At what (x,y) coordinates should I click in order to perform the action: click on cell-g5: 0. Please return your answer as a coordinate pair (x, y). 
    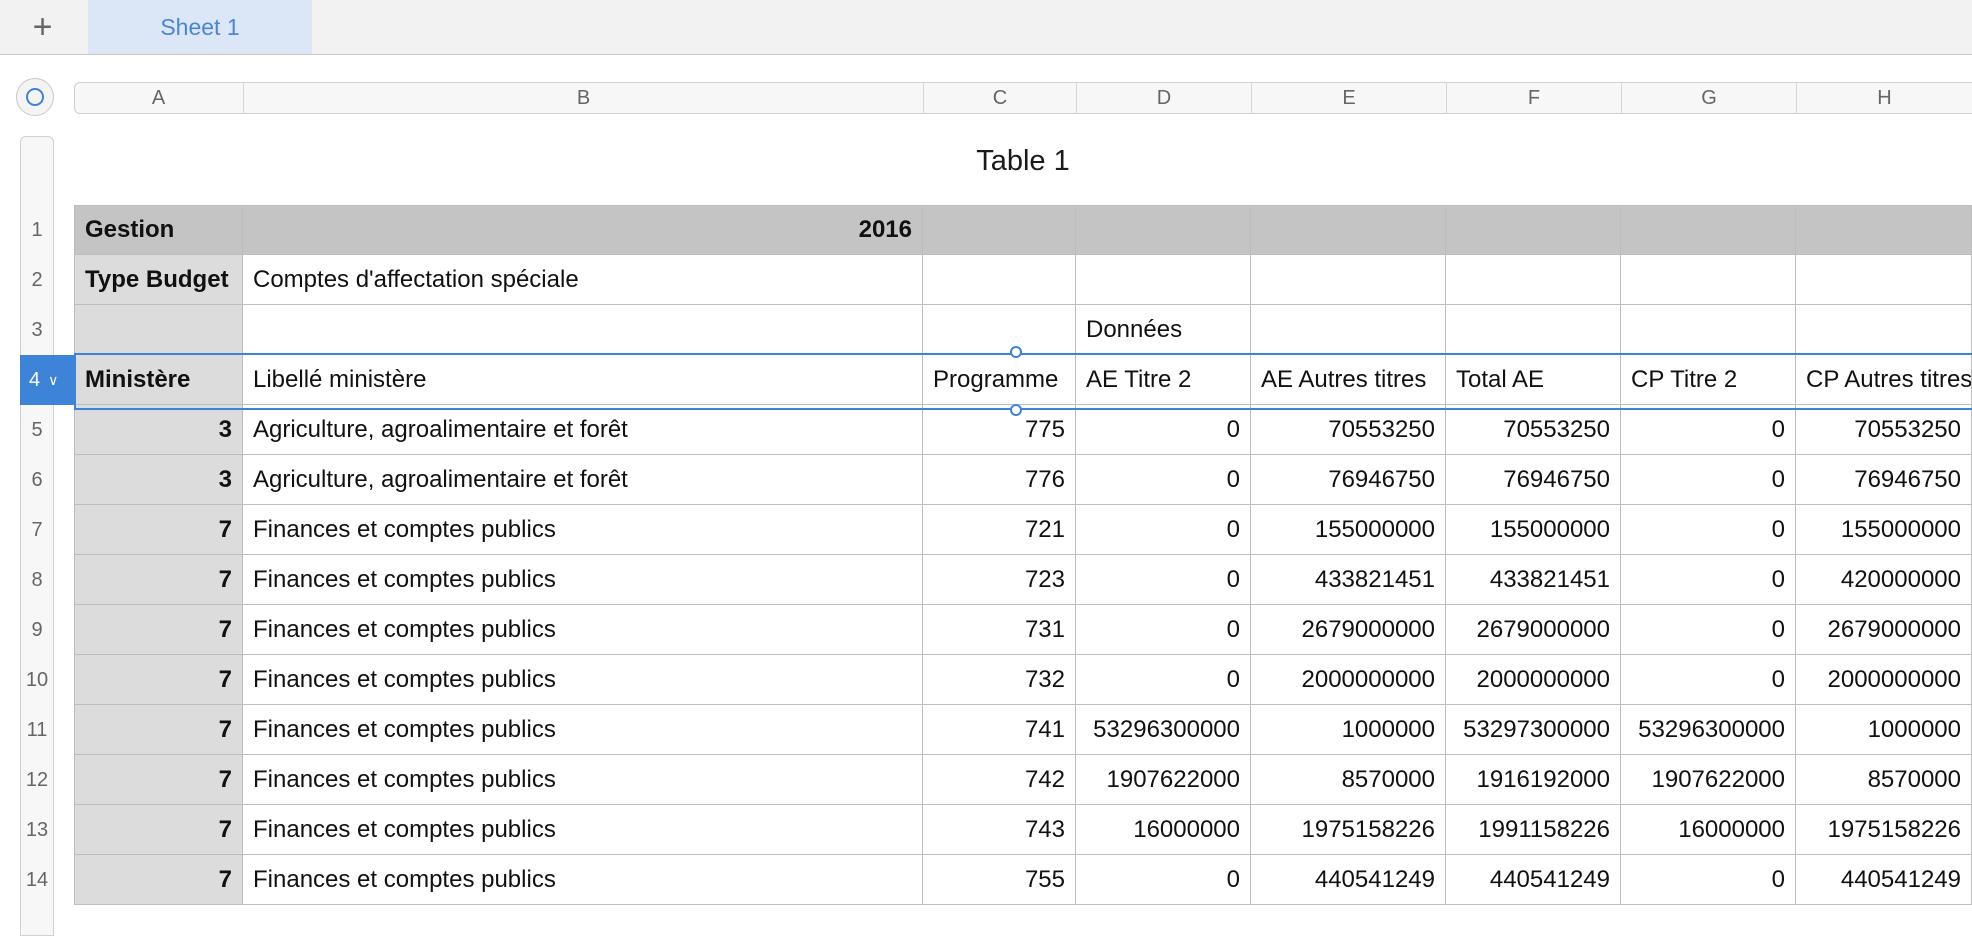
    Looking at the image, I should click on (1708, 430).